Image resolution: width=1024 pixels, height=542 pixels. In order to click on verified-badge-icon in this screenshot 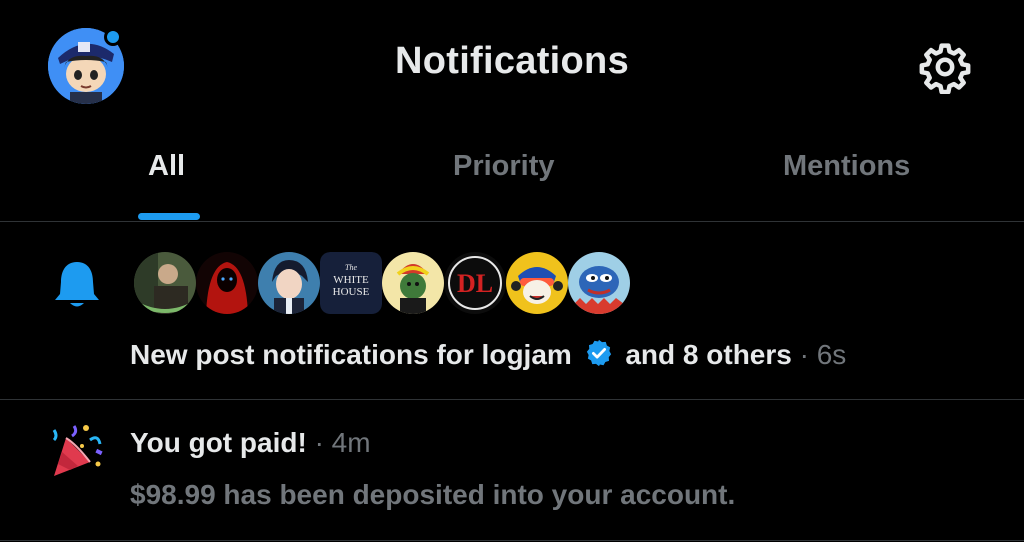, I will do `click(598, 353)`.